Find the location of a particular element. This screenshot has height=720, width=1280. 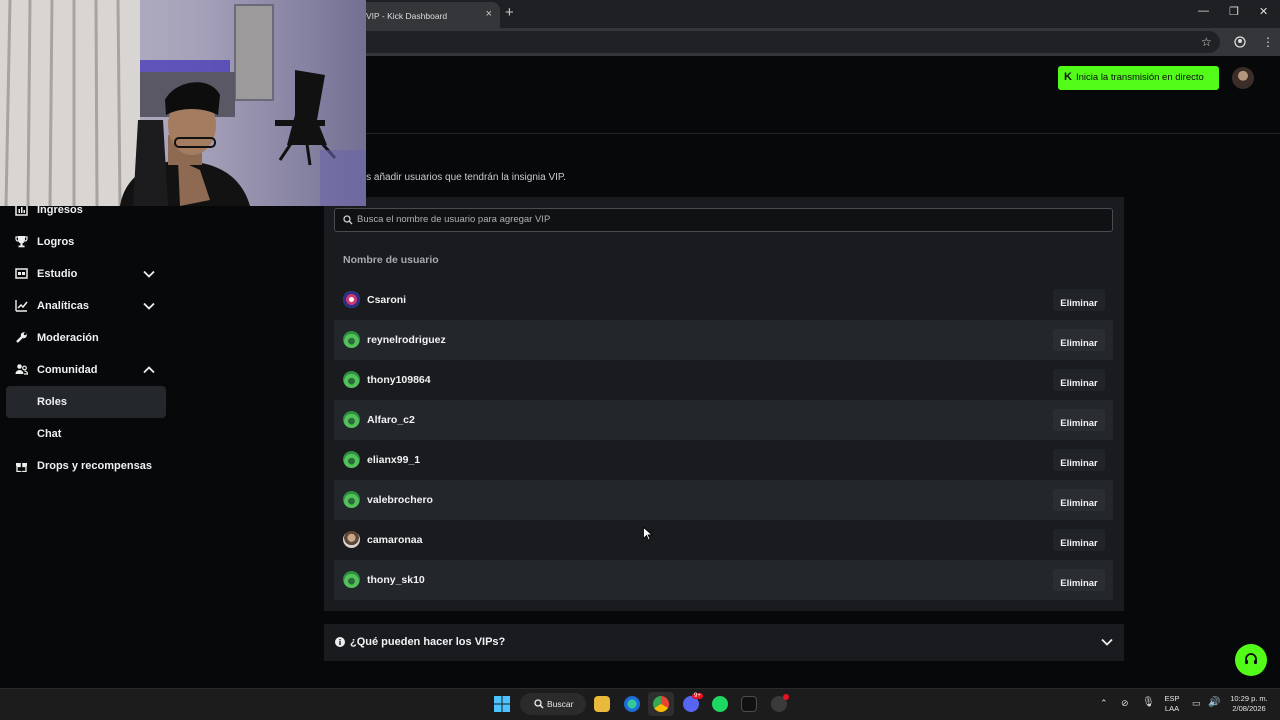

sidebar-item-analiticas: Analíticas is located at coordinates (86, 306).